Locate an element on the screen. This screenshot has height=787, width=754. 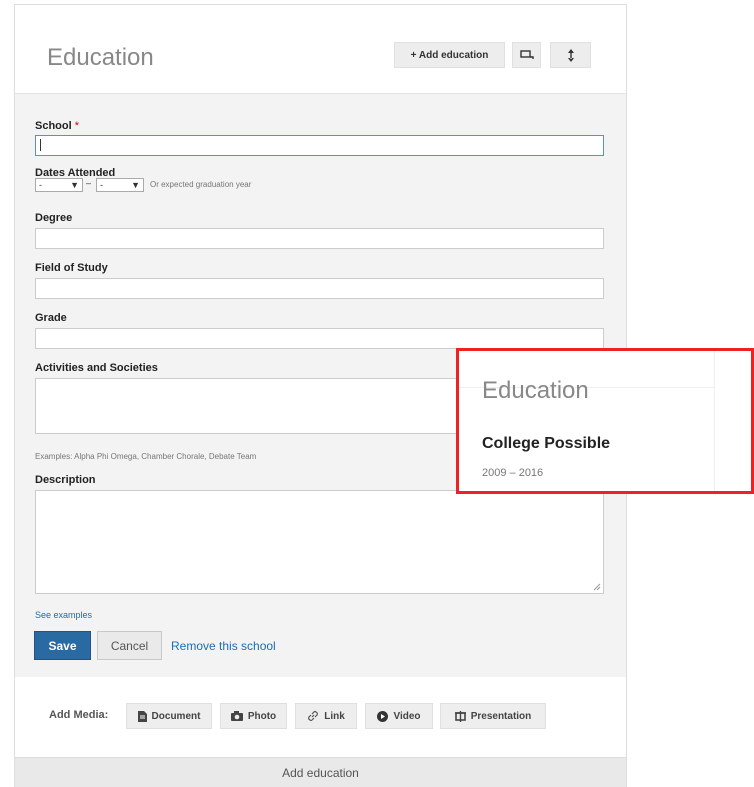
media-photo-button: Photo is located at coordinates (253, 716).